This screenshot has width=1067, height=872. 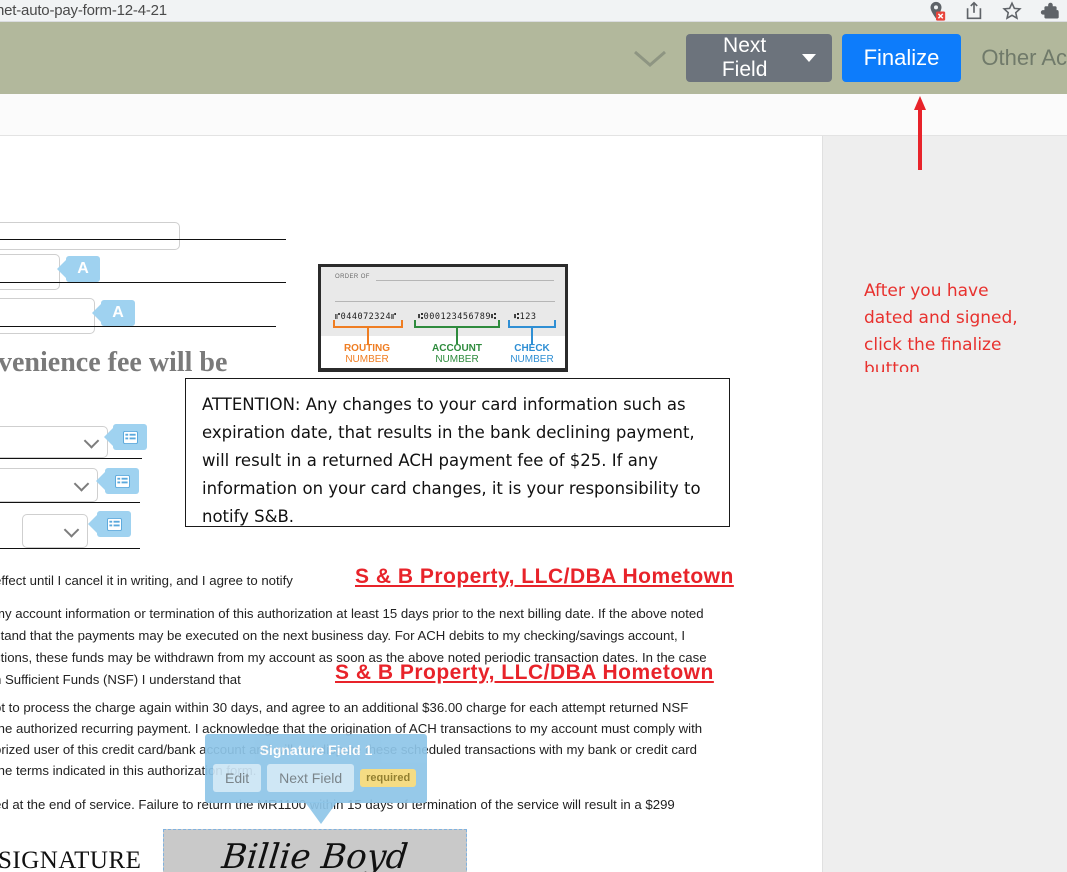 I want to click on company-name-inline-1: S & B Property, LLC/DBA Hometown, so click(x=544, y=576).